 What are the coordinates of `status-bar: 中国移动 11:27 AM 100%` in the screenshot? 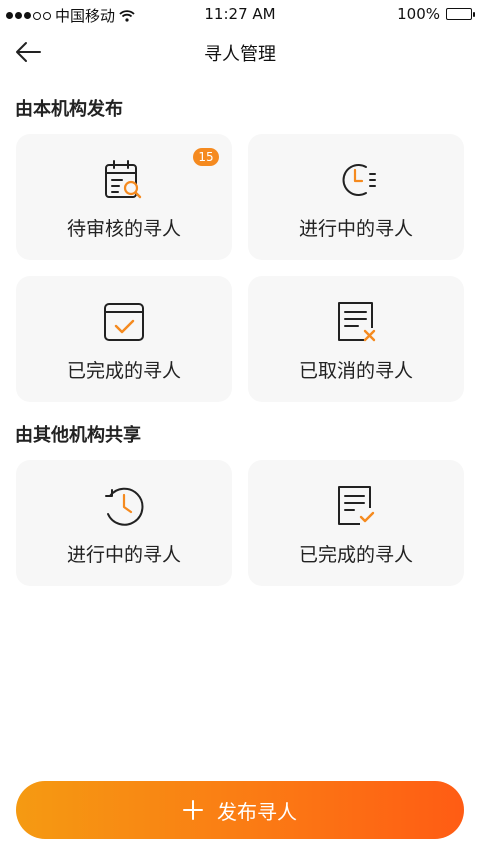 It's located at (240, 14).